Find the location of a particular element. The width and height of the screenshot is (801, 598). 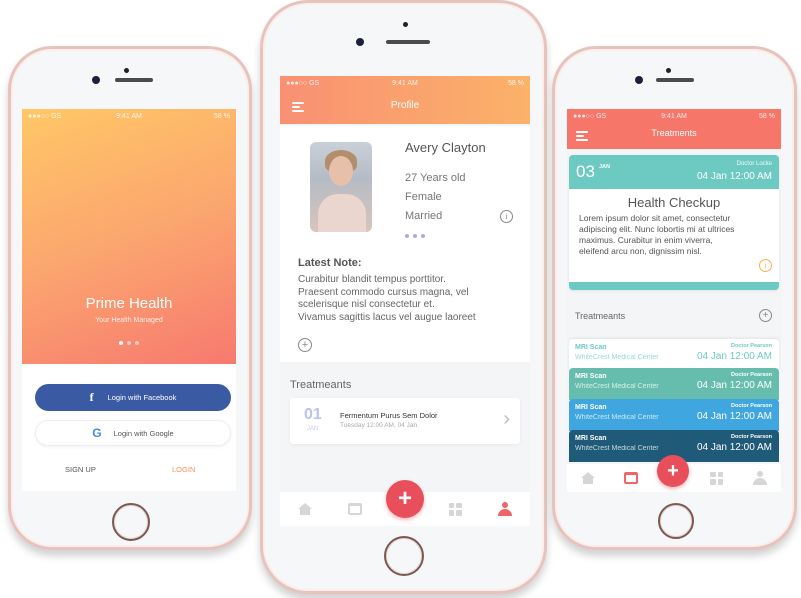

facebook-button-label: Login with Facebook is located at coordinates (142, 397).